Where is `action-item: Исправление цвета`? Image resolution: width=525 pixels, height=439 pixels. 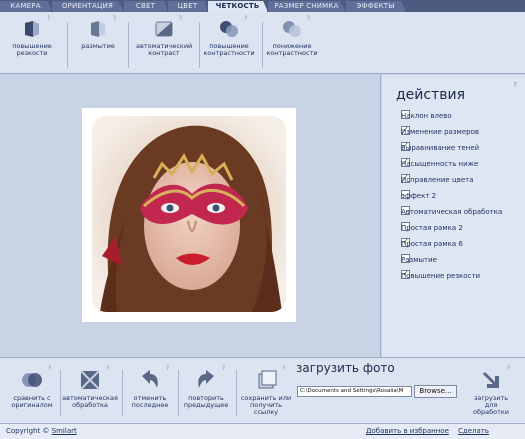 action-item: Исправление цвета is located at coordinates (454, 179).